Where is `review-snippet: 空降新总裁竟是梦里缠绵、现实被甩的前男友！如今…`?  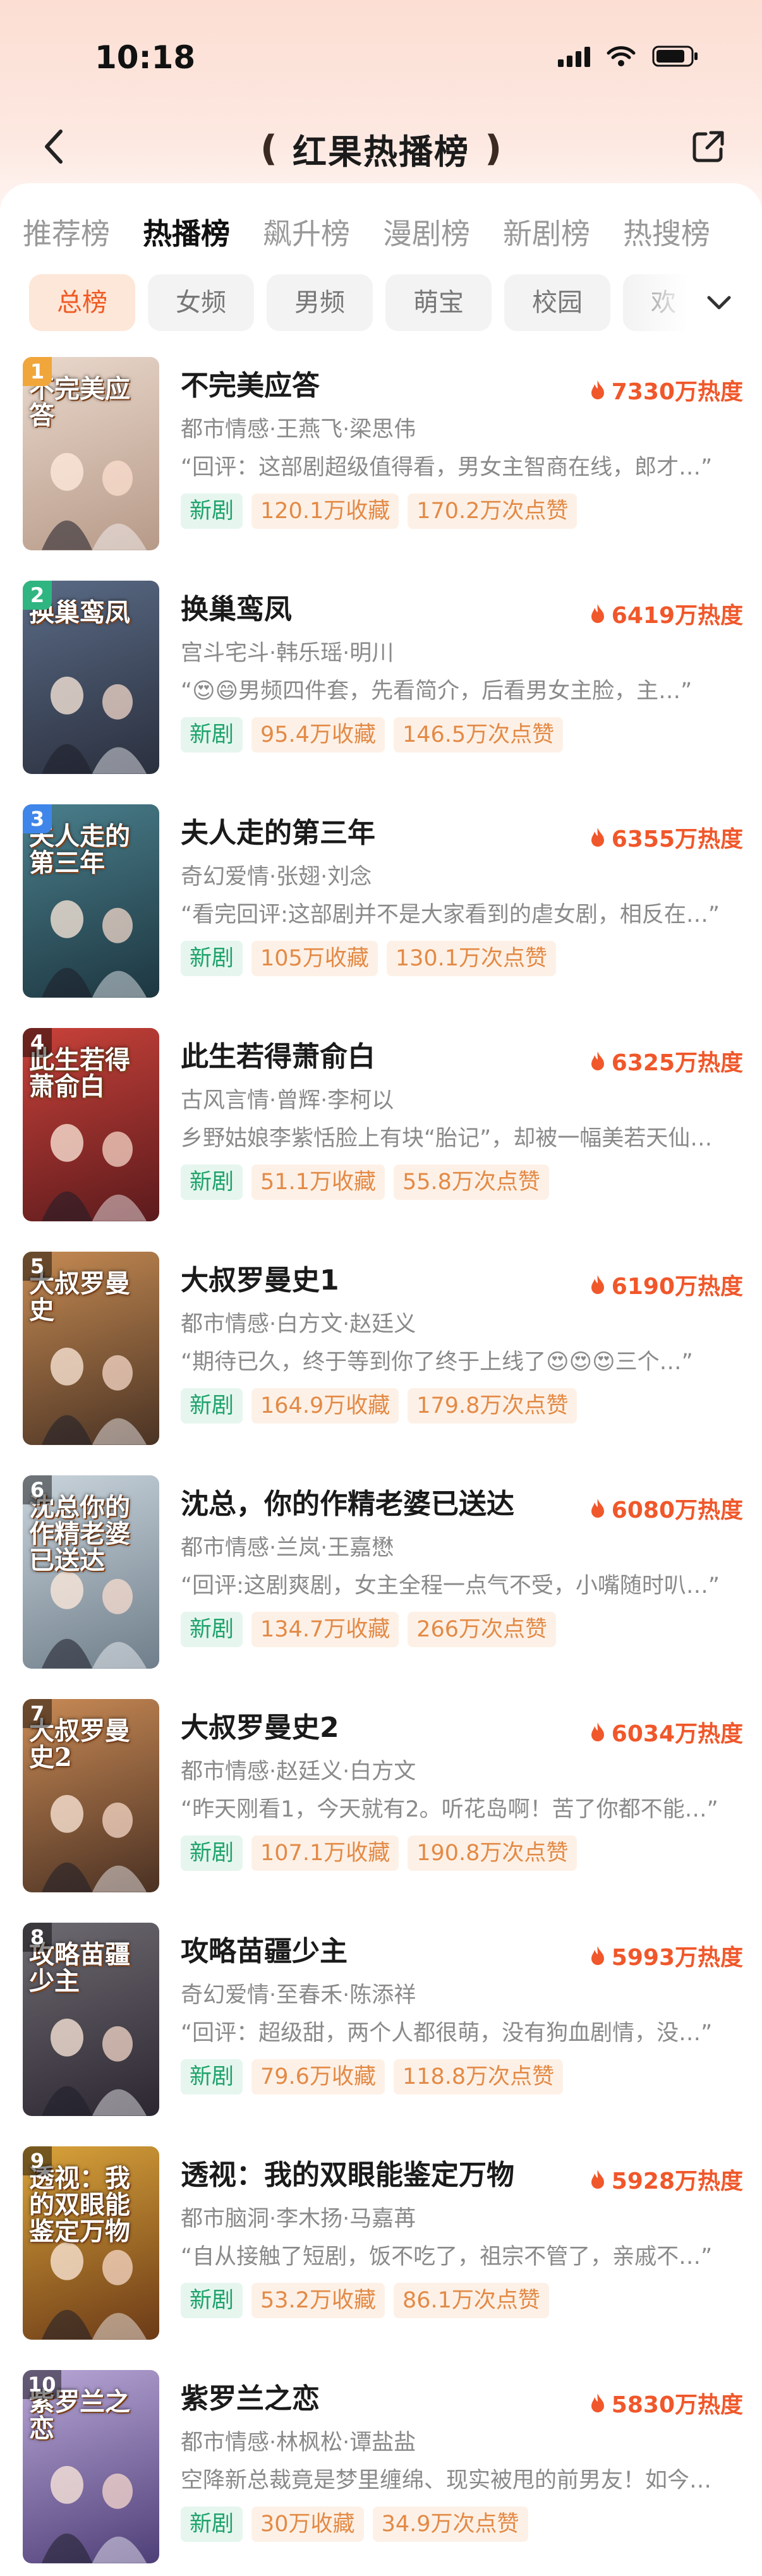
review-snippet: 空降新总裁竟是梦里缠绵、现实被甩的前男友！如今… is located at coordinates (447, 2480).